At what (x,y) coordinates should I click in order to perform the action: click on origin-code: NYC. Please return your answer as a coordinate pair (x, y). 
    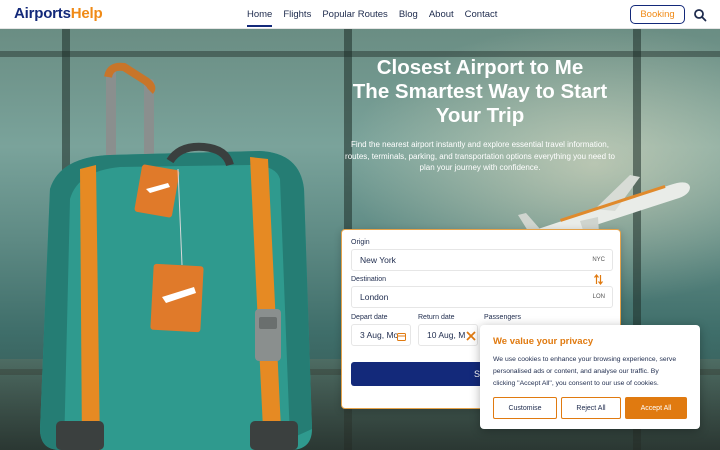
    Looking at the image, I should click on (598, 260).